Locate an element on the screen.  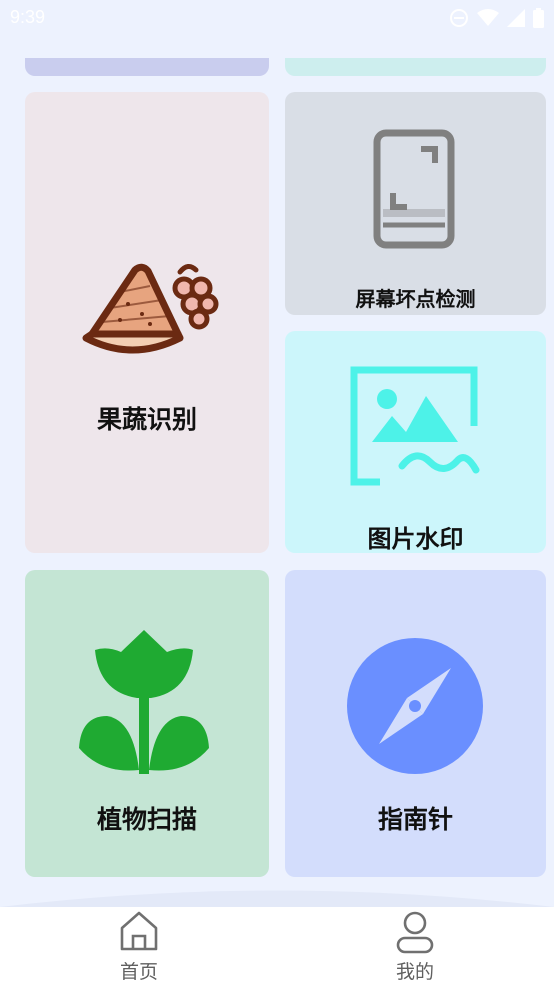
status-icons is located at coordinates (496, 18).